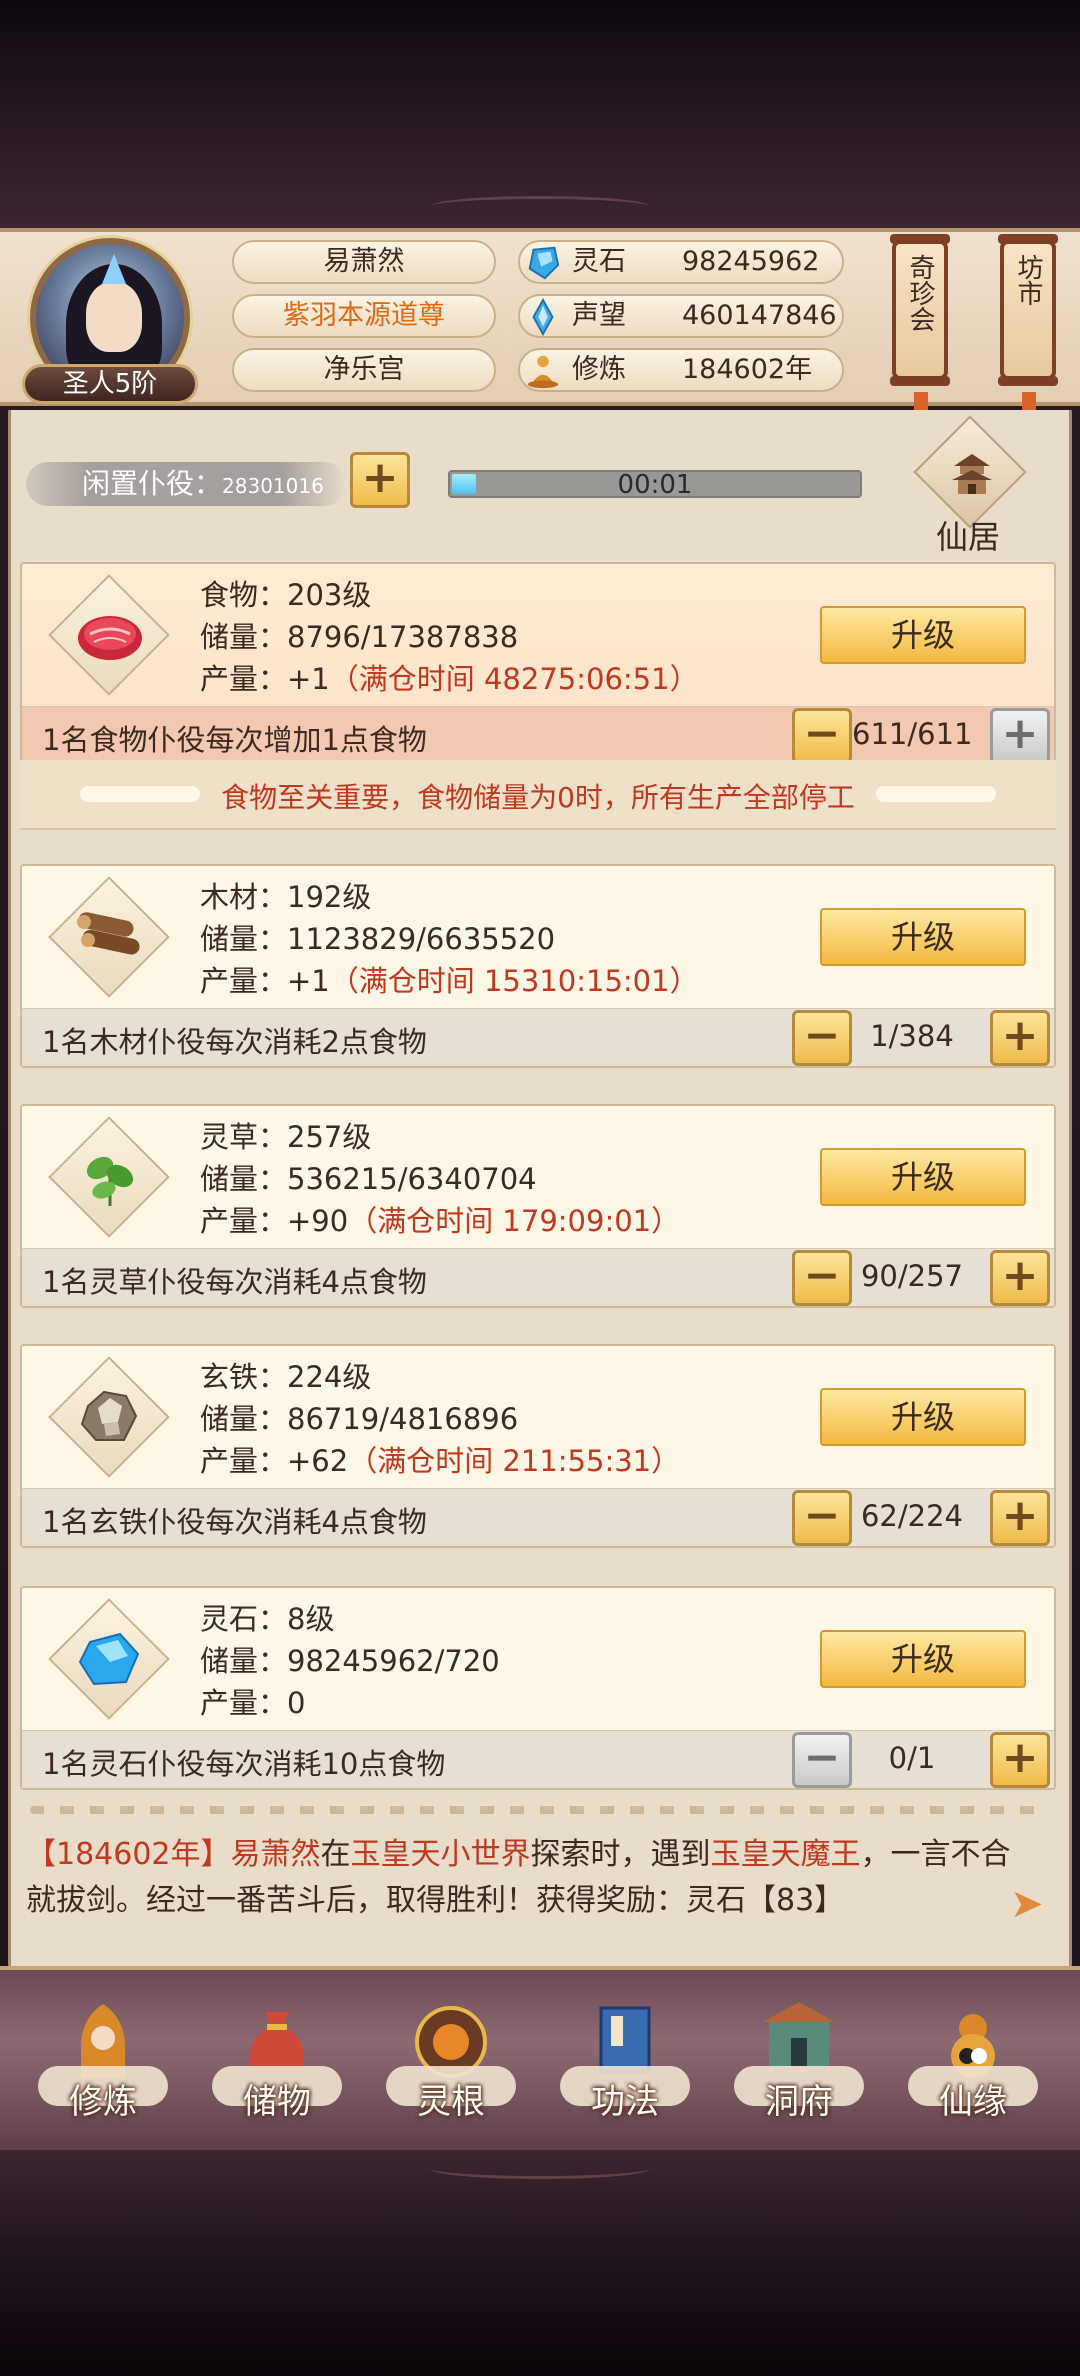  Describe the element at coordinates (186, 484) in the screenshot. I see `idle-servants-label: 闲置仆役：28301016` at that location.